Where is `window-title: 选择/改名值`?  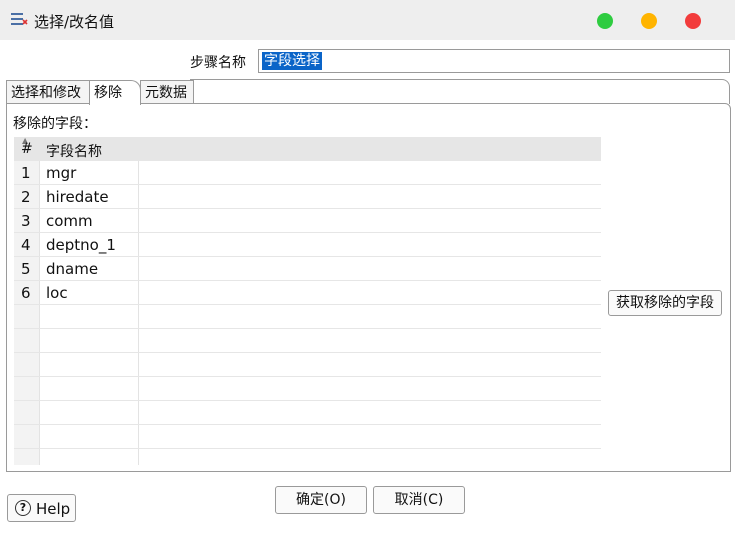
window-title: 选择/改名值 is located at coordinates (74, 22).